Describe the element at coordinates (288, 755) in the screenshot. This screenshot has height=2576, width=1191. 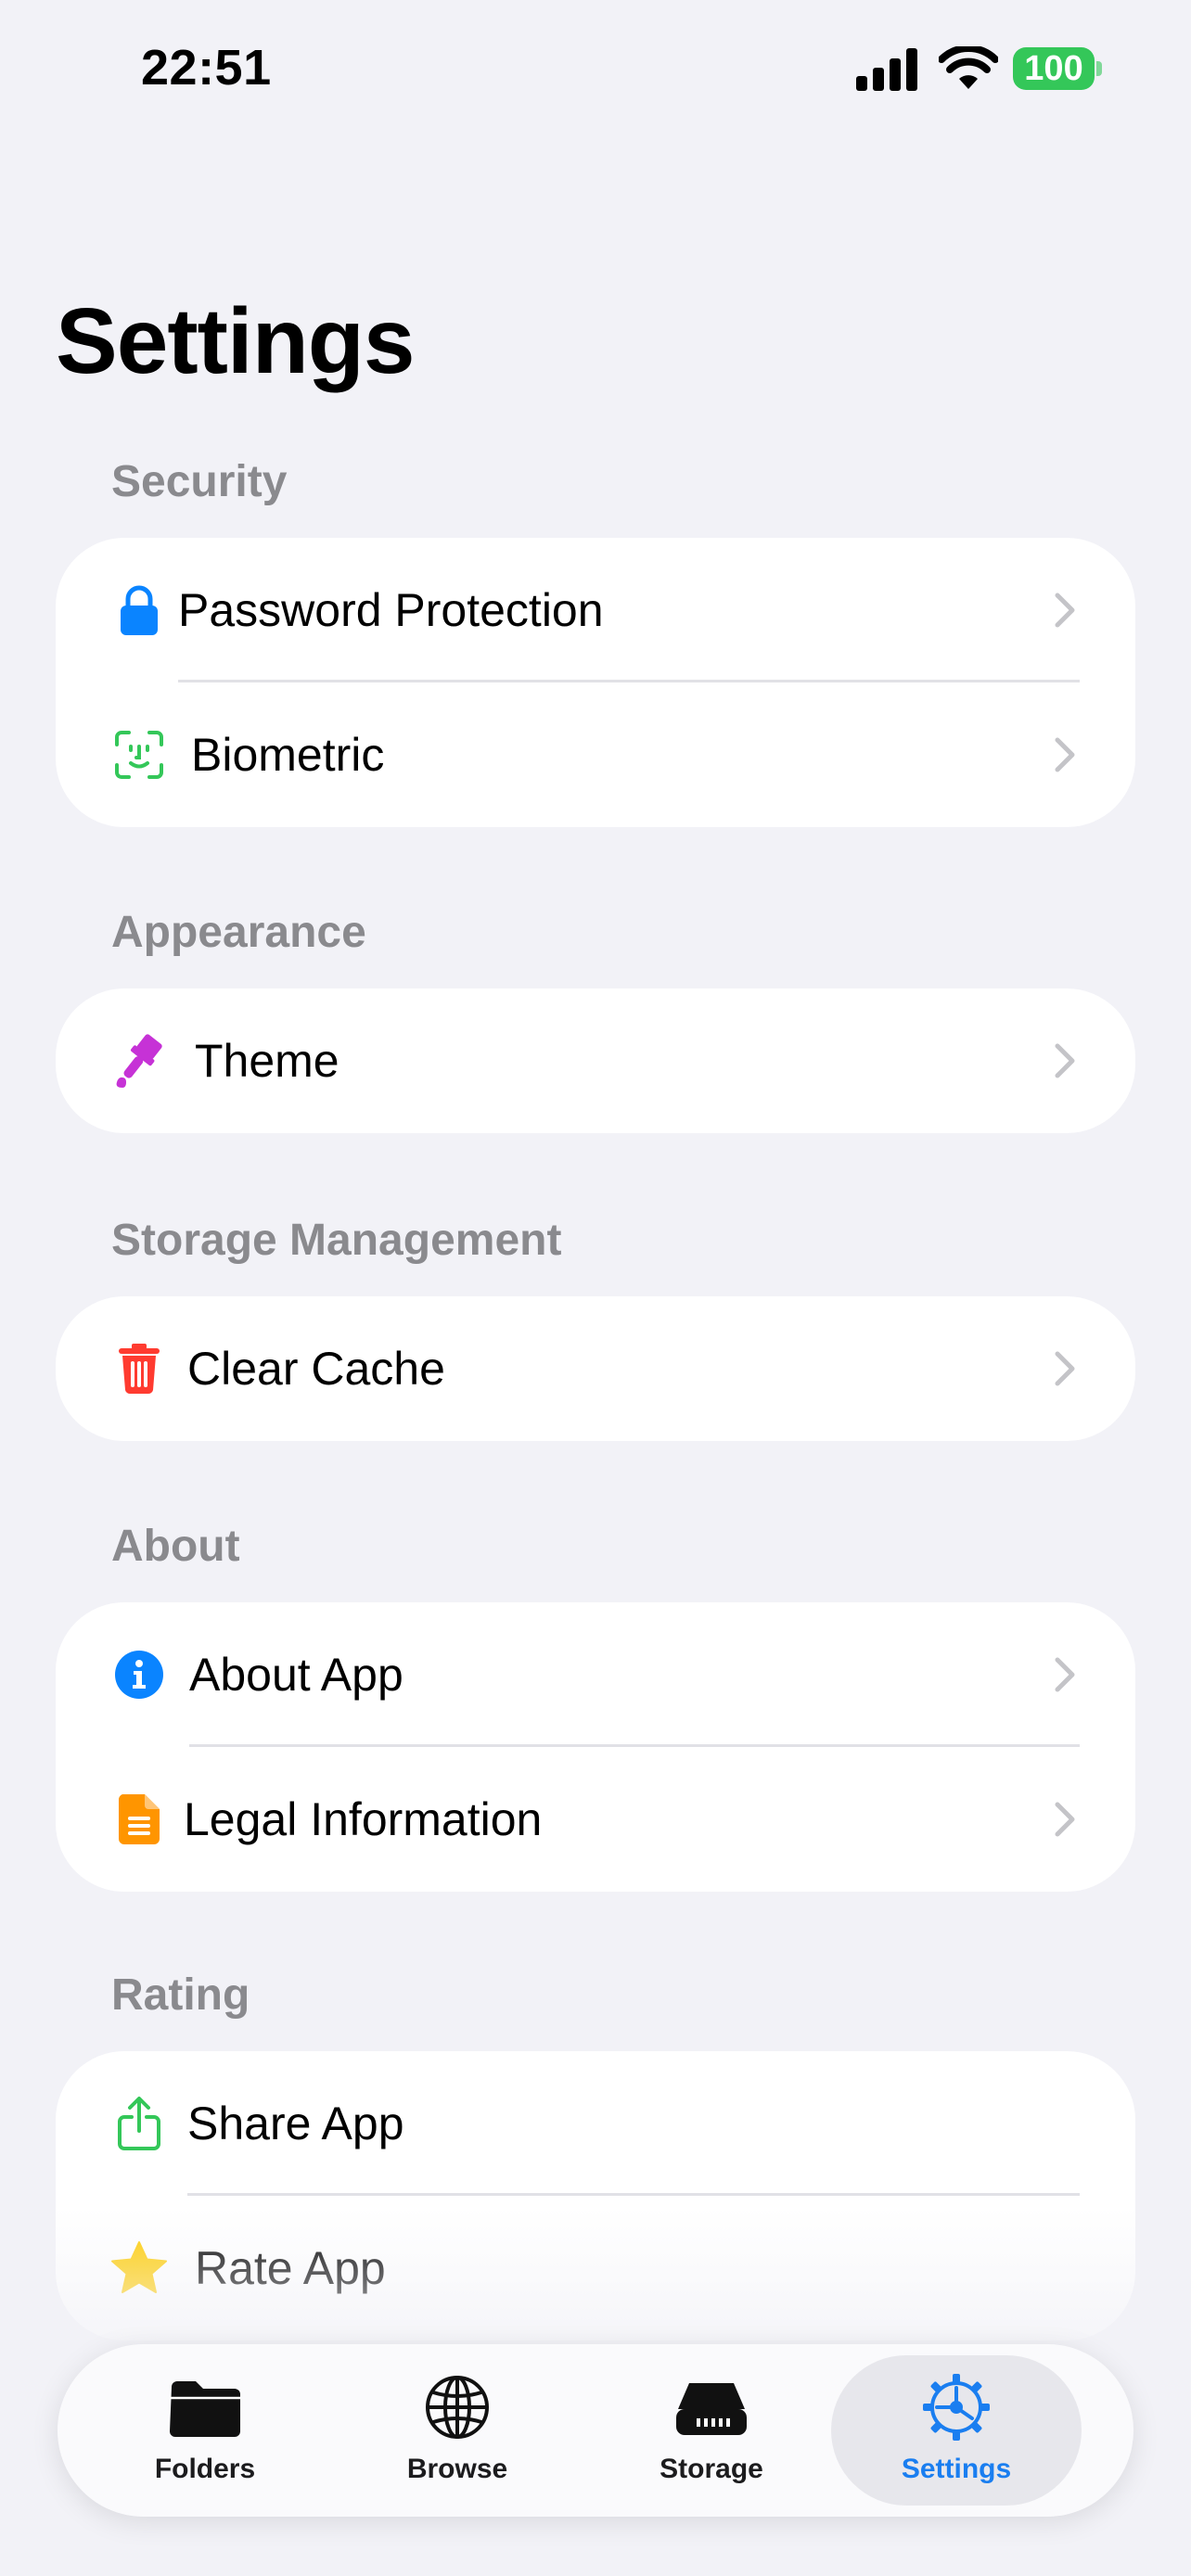
I see `biometric-label: Biometric` at that location.